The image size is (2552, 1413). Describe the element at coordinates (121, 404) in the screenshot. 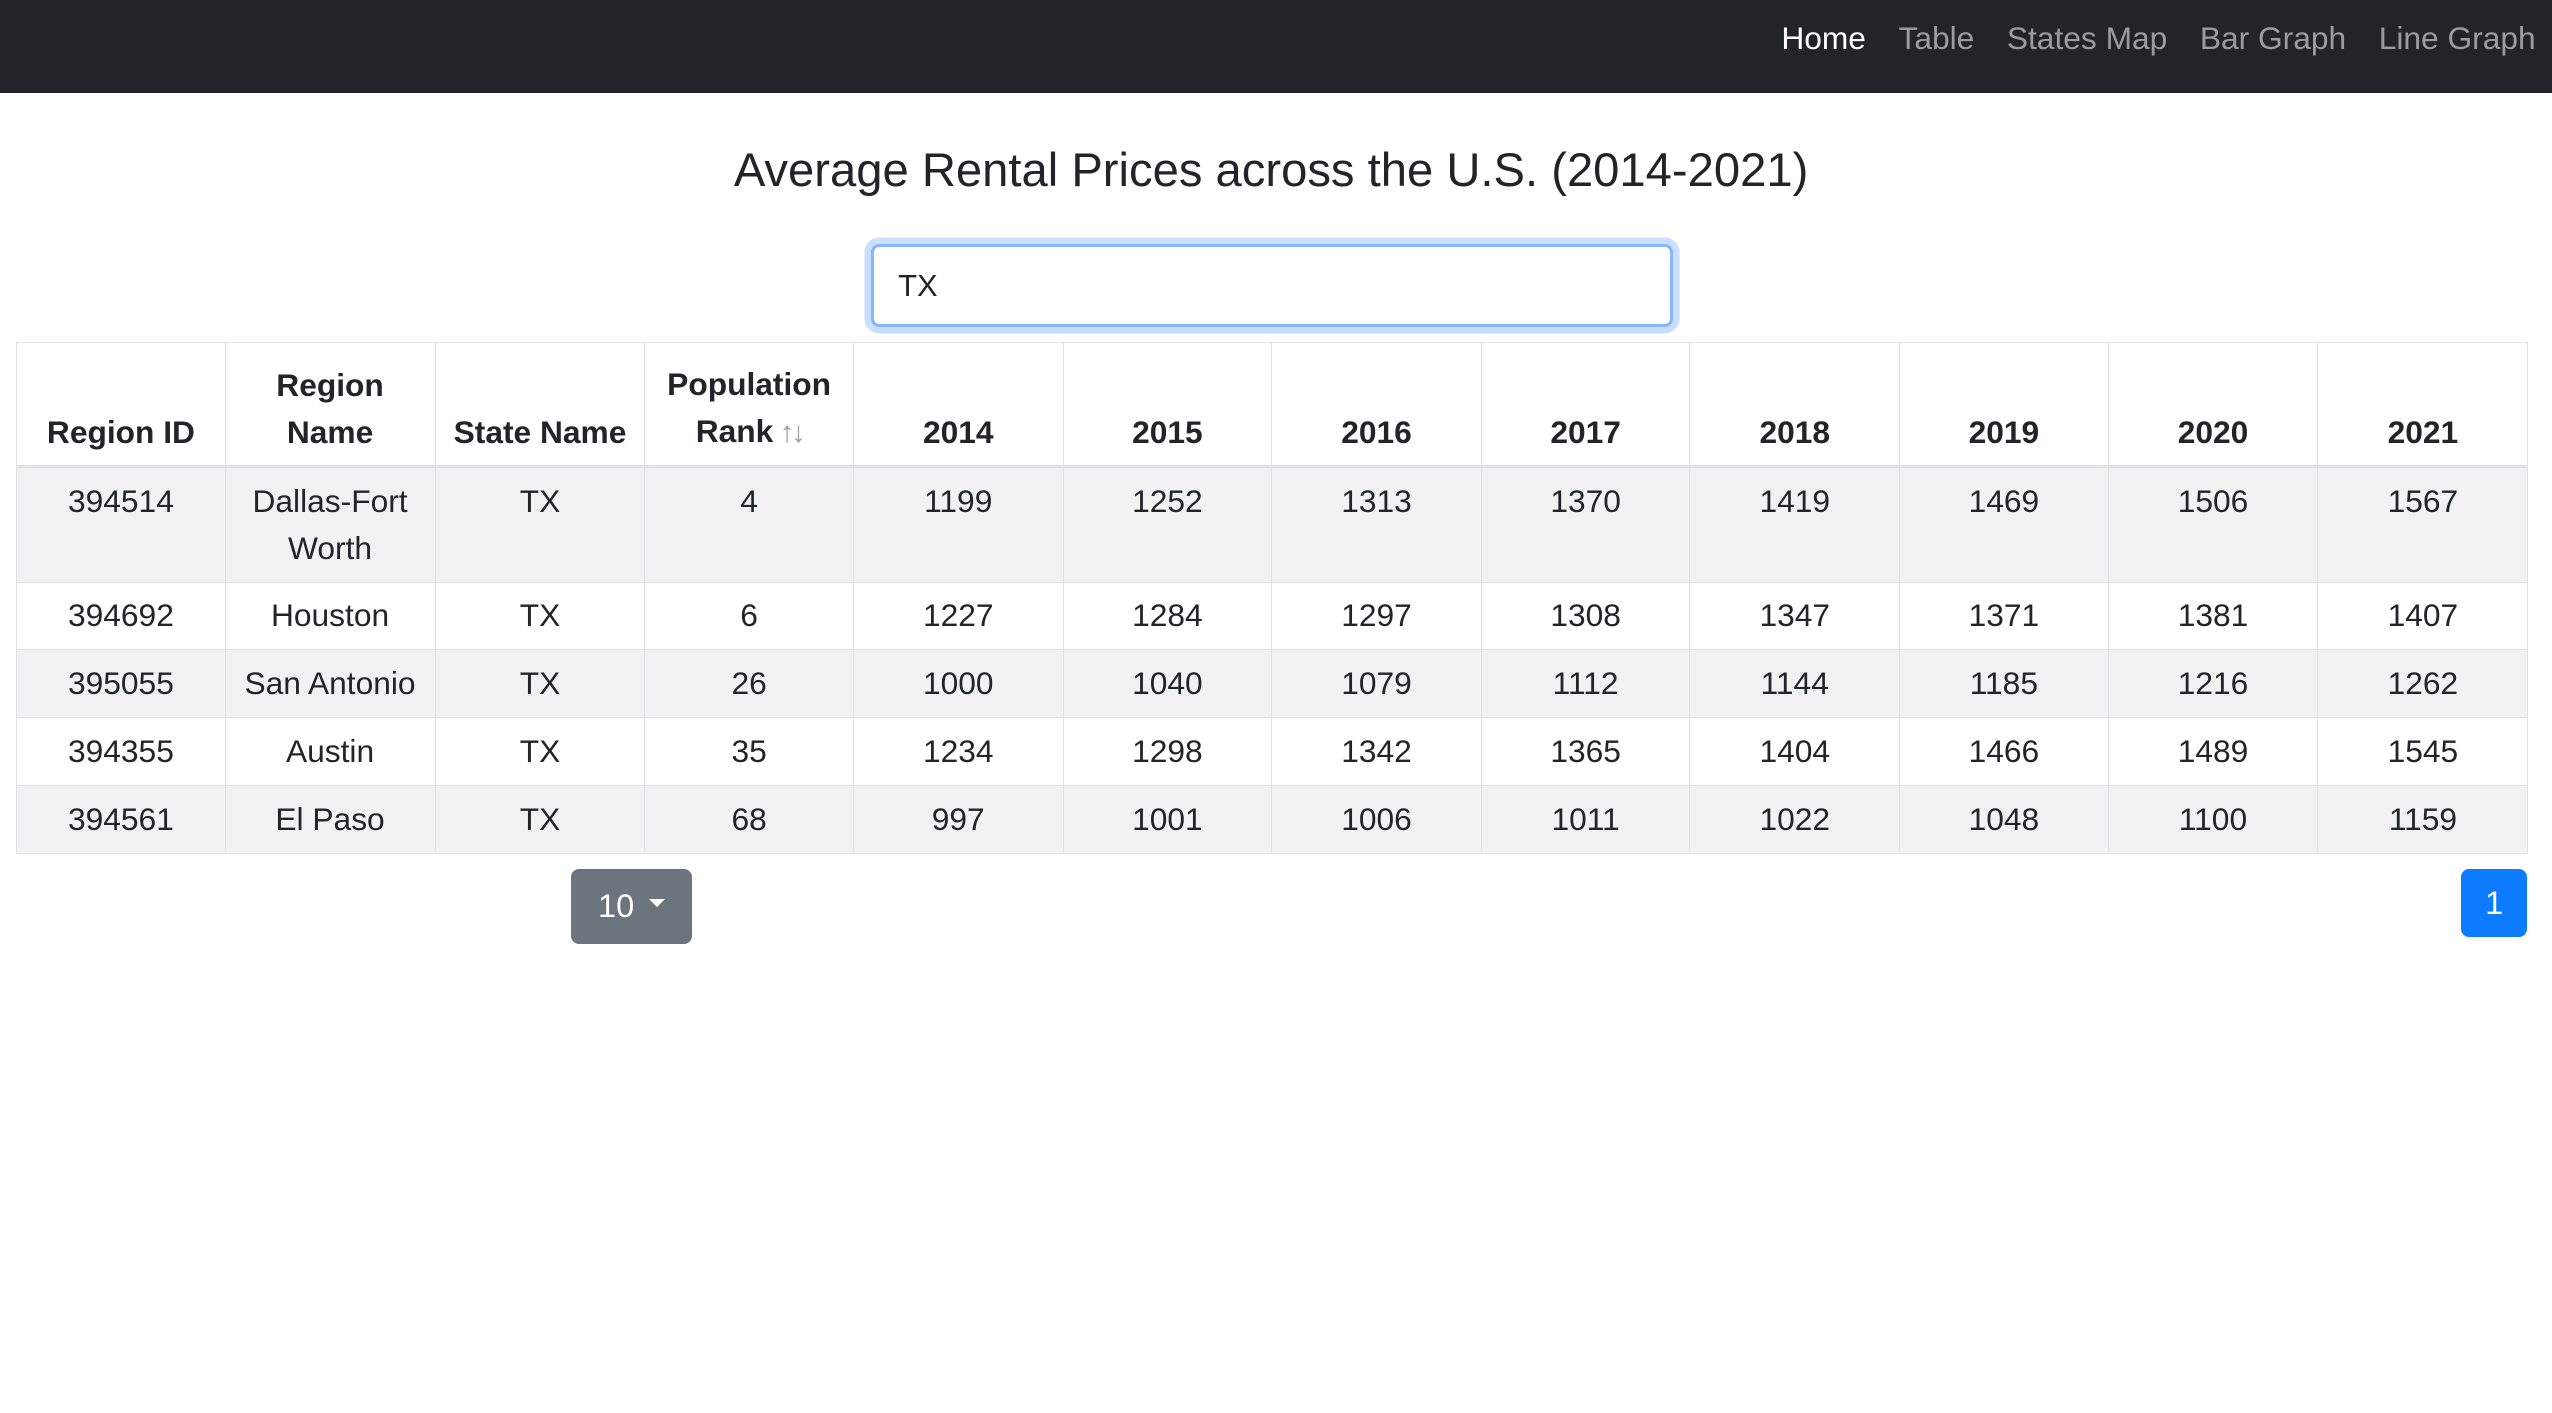

I see `header-region-id: Region ID` at that location.